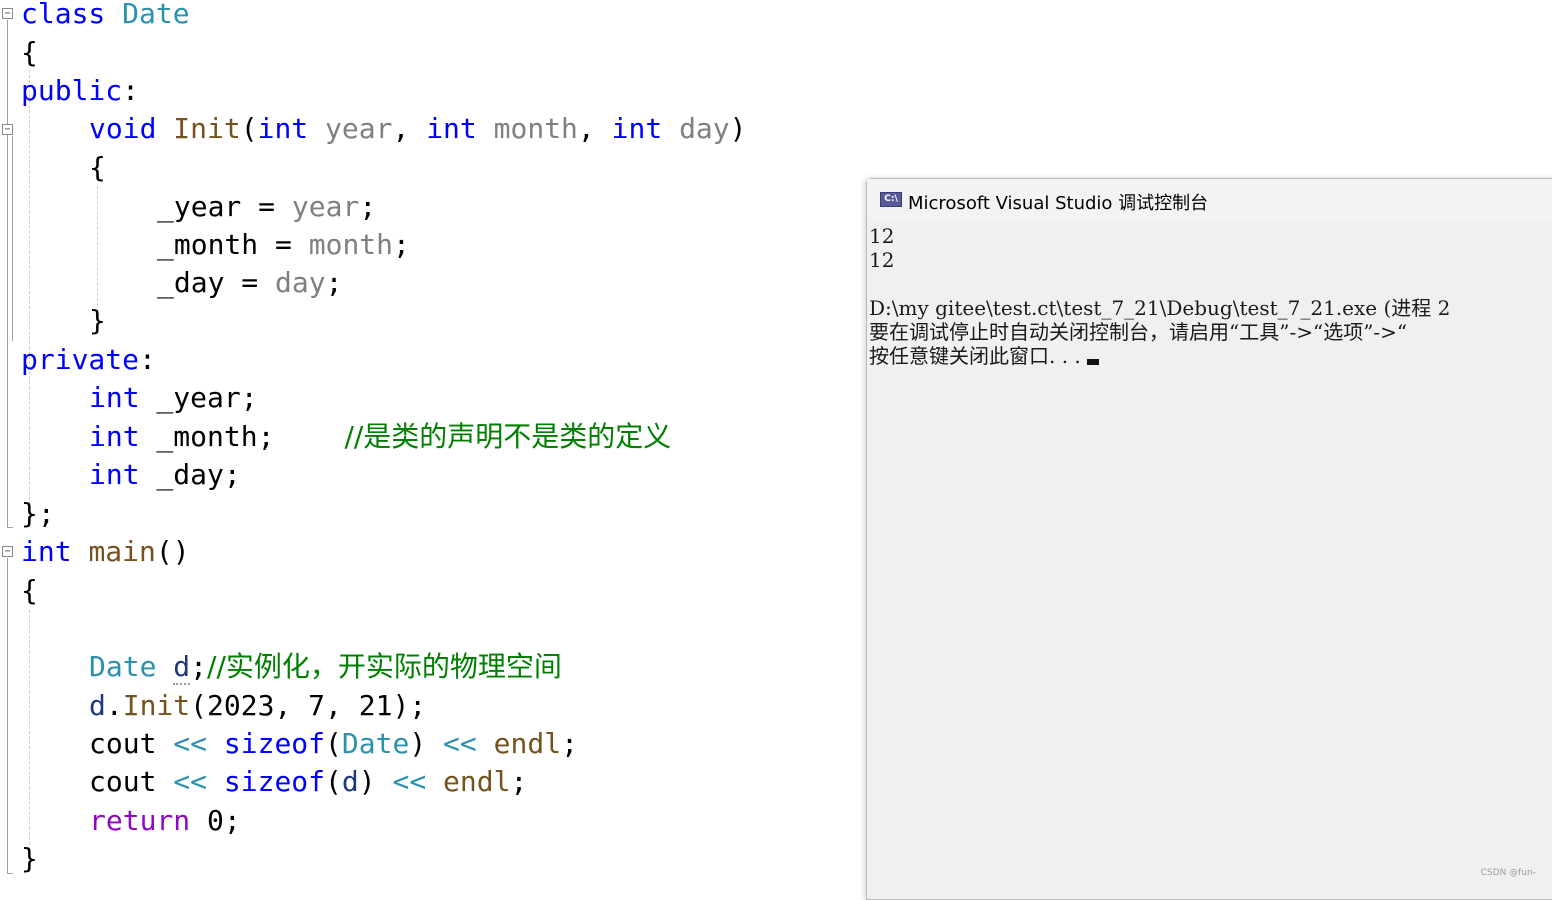 The height and width of the screenshot is (900, 1552). What do you see at coordinates (80, 359) in the screenshot?
I see `keyword: private` at bounding box center [80, 359].